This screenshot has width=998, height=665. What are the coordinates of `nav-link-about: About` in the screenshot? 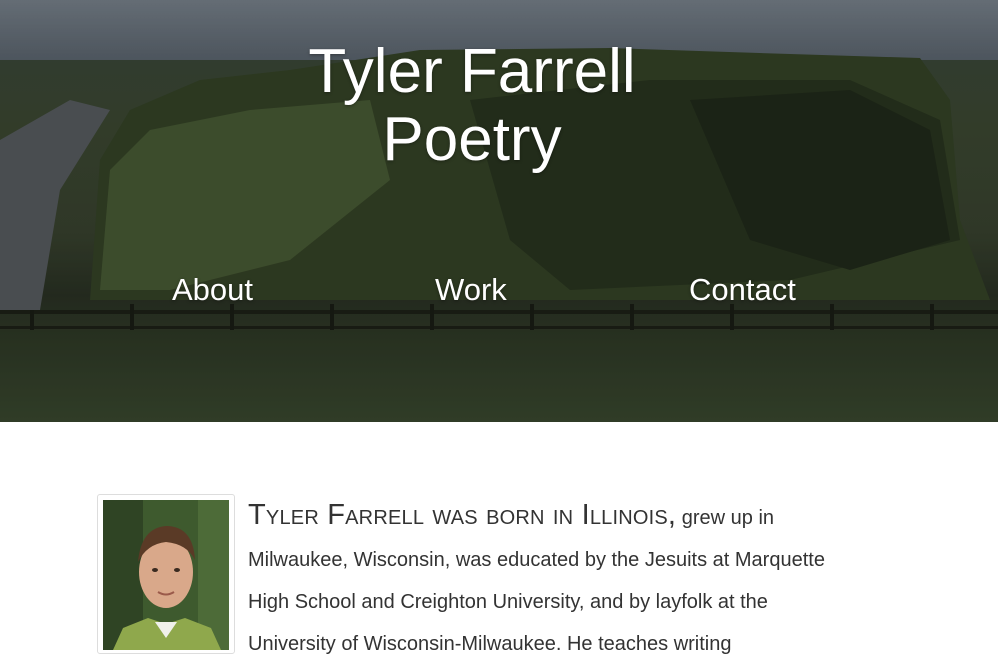 It's located at (212, 290).